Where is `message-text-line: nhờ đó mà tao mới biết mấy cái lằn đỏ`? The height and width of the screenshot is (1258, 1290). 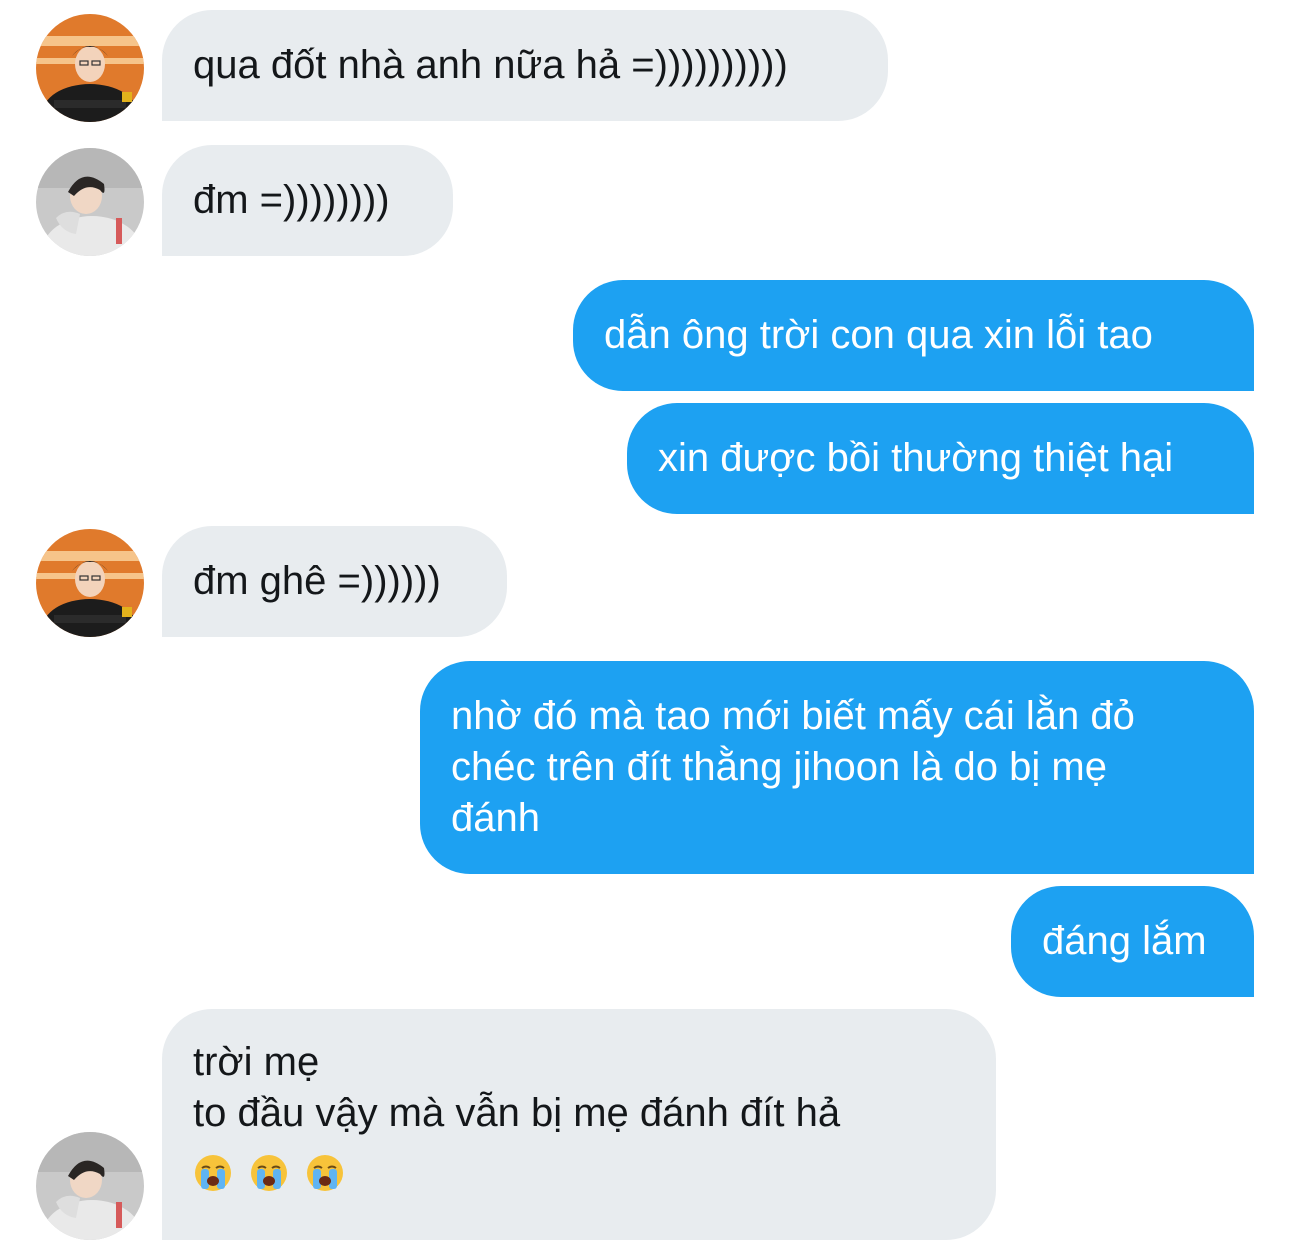
message-text-line: nhờ đó mà tao mới biết mấy cái lằn đỏ is located at coordinates (793, 716).